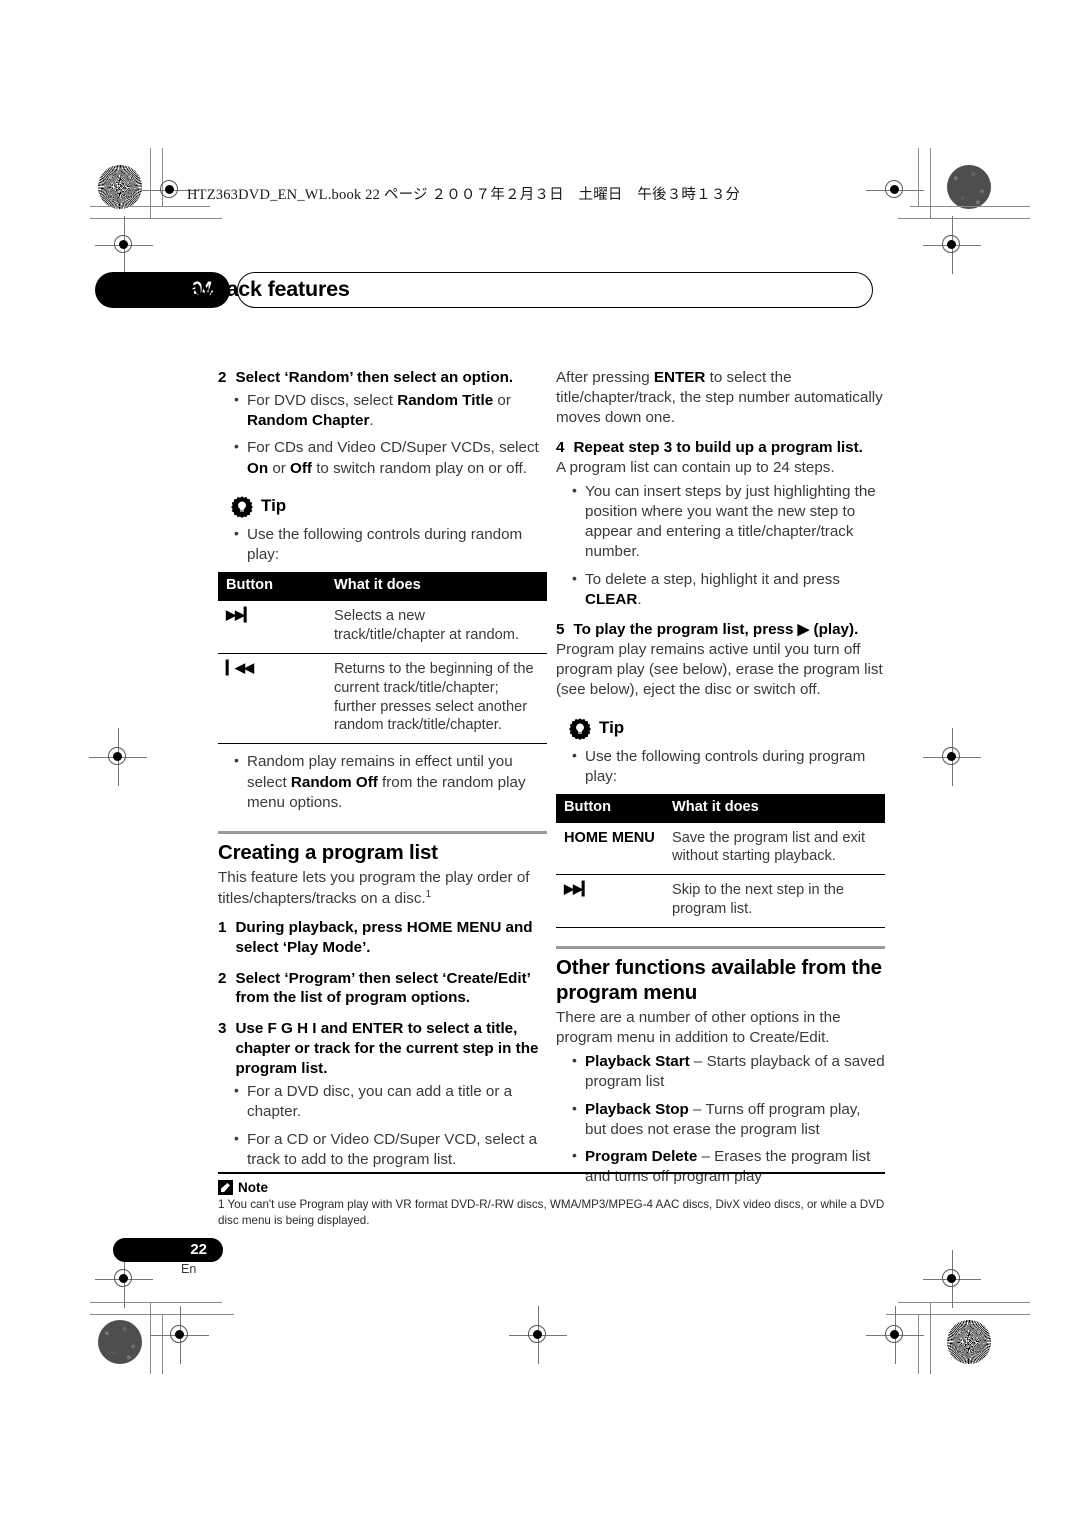  What do you see at coordinates (970, 206) in the screenshot?
I see `crop-line-top-right-h` at bounding box center [970, 206].